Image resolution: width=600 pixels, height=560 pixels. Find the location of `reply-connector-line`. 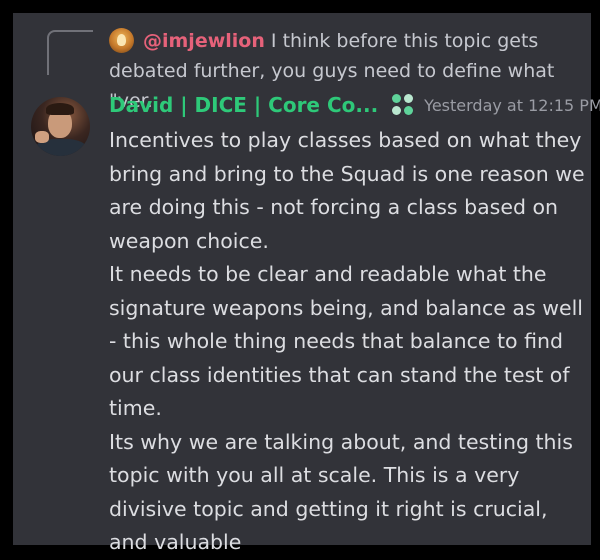

reply-connector-line is located at coordinates (70, 52).